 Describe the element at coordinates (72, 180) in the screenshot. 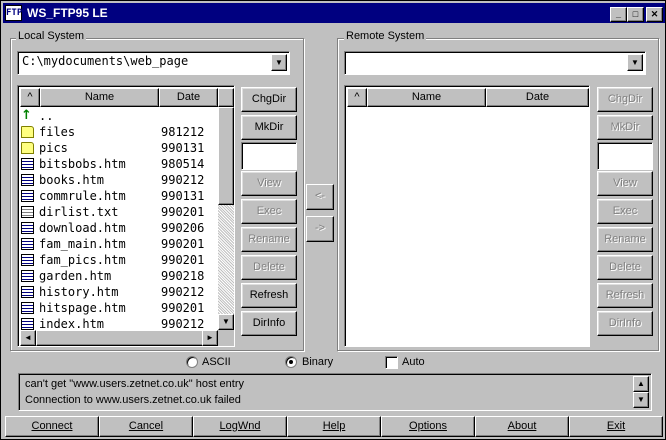

I see `file-name: books.htm` at that location.